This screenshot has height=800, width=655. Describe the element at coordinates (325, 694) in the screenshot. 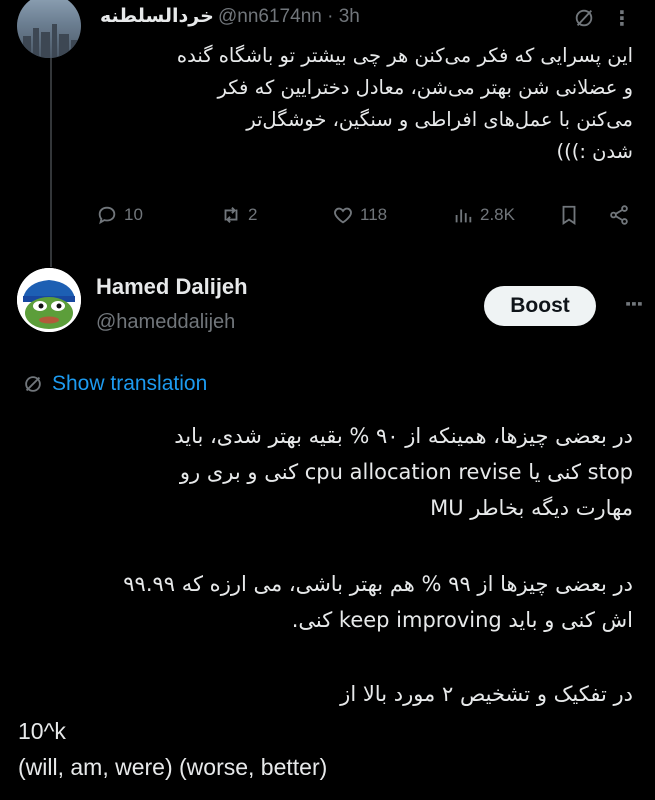

I see `tweet2-paragraph-3: در تفکیک و تشخیص ۲ مورد بالا از` at that location.